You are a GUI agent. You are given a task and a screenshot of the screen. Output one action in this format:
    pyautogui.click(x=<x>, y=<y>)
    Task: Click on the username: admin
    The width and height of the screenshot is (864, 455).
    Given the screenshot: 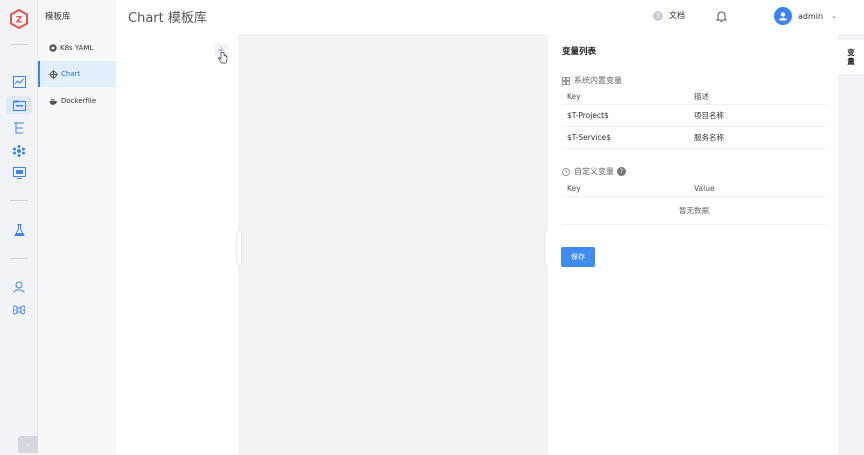 What is the action you would take?
    pyautogui.click(x=811, y=16)
    